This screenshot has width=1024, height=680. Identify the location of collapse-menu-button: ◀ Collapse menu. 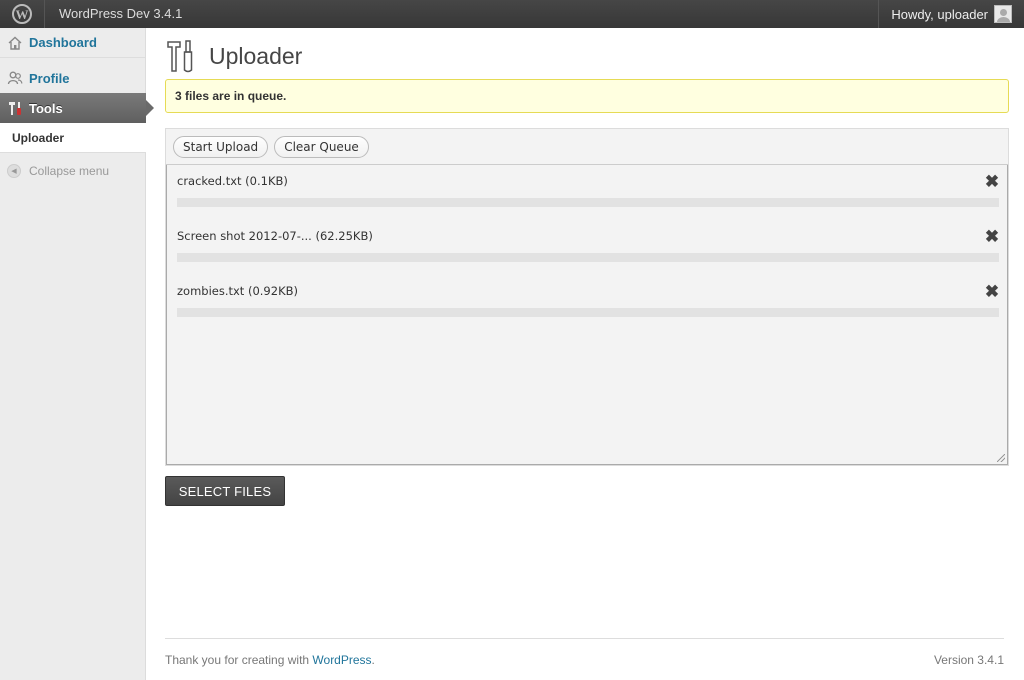
(54, 171).